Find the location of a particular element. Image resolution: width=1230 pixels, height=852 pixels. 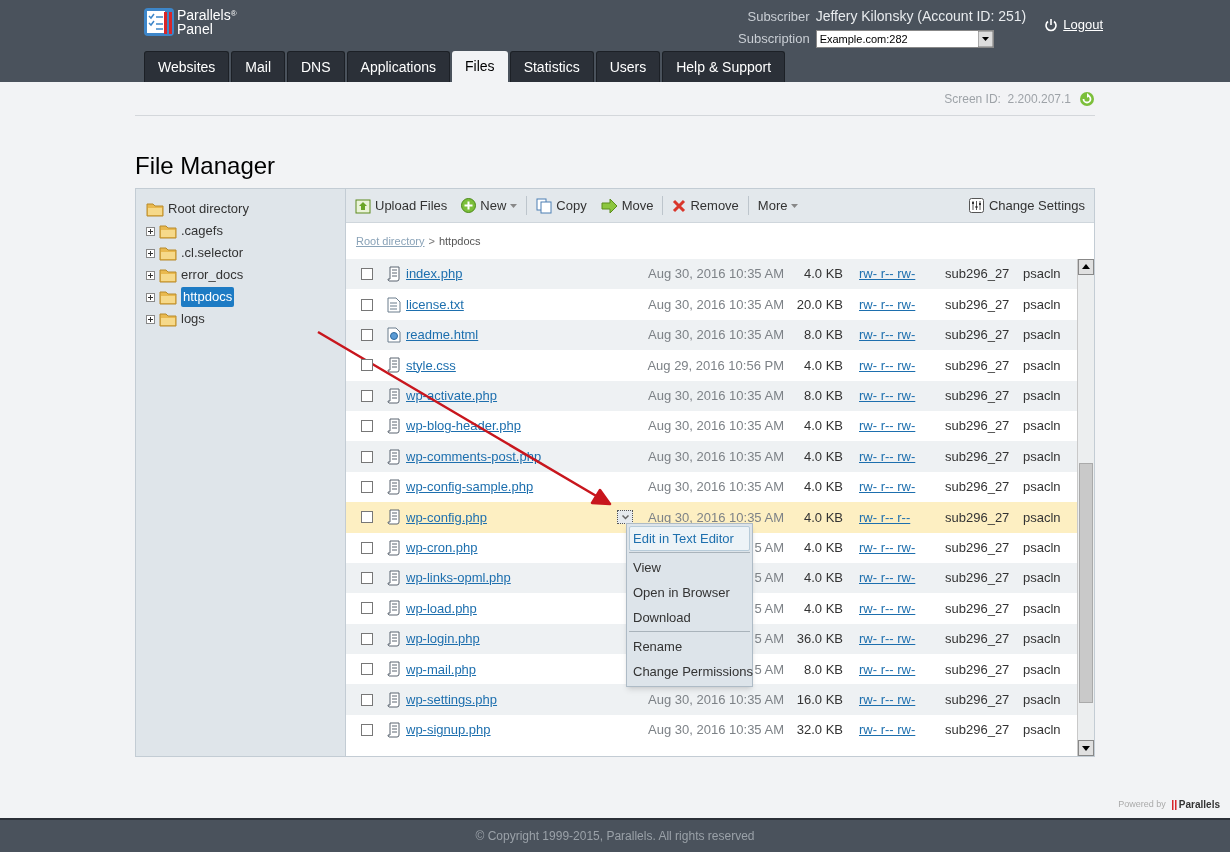

file-size: 32.0 KB is located at coordinates (819, 730).